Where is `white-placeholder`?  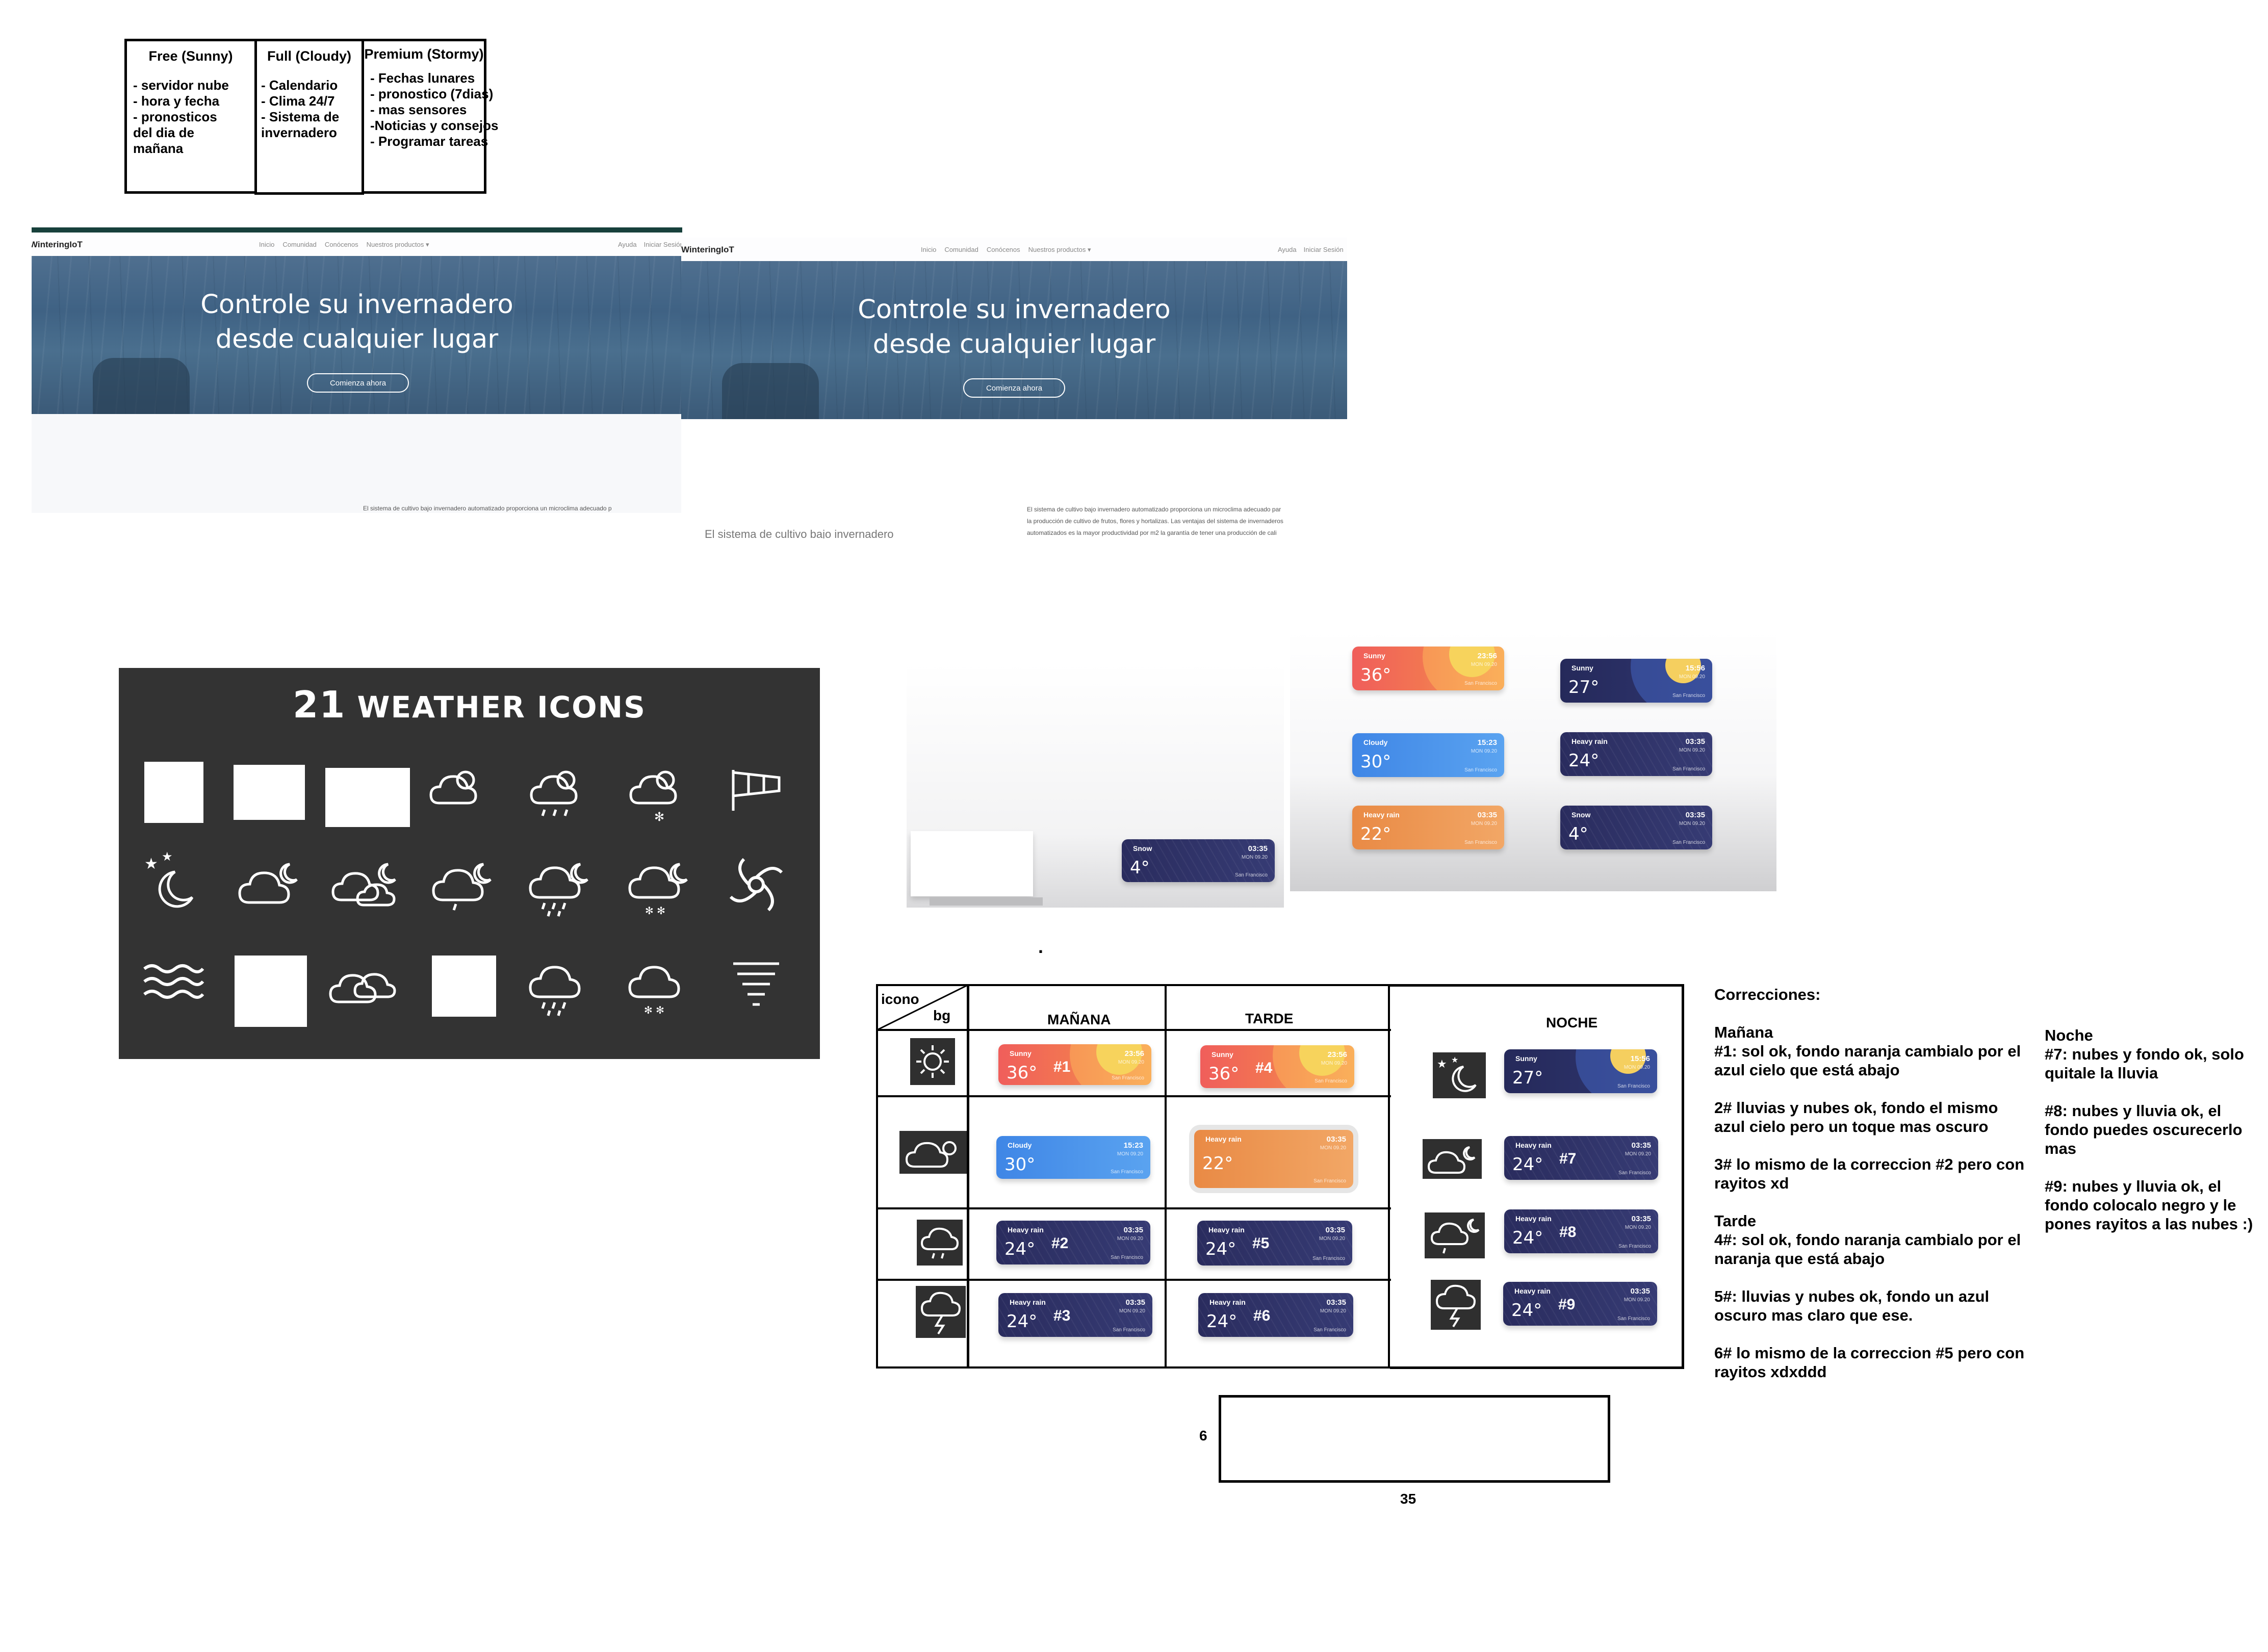 white-placeholder is located at coordinates (464, 986).